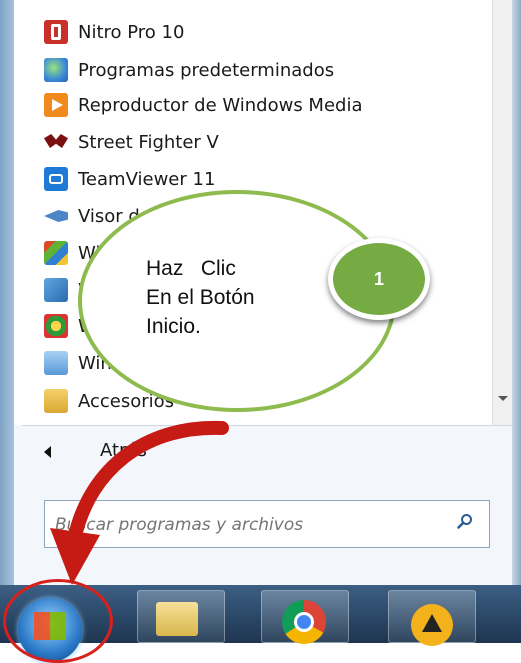 The height and width of the screenshot is (663, 521). I want to click on program-label: TeamViewer 11, so click(147, 179).